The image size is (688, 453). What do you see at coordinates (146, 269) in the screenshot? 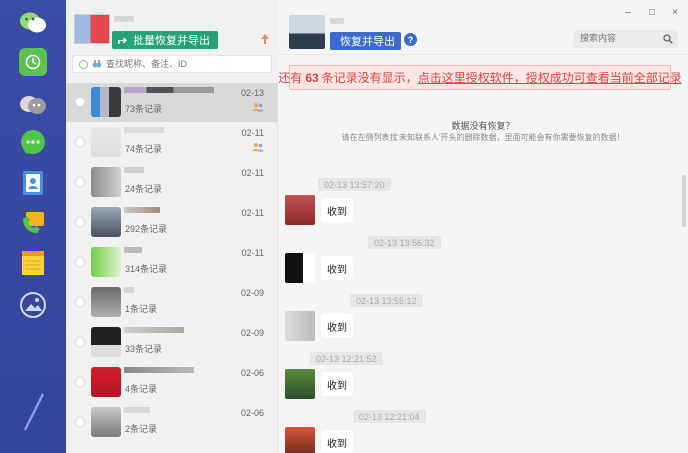
I see `record-count: 314条记录` at bounding box center [146, 269].